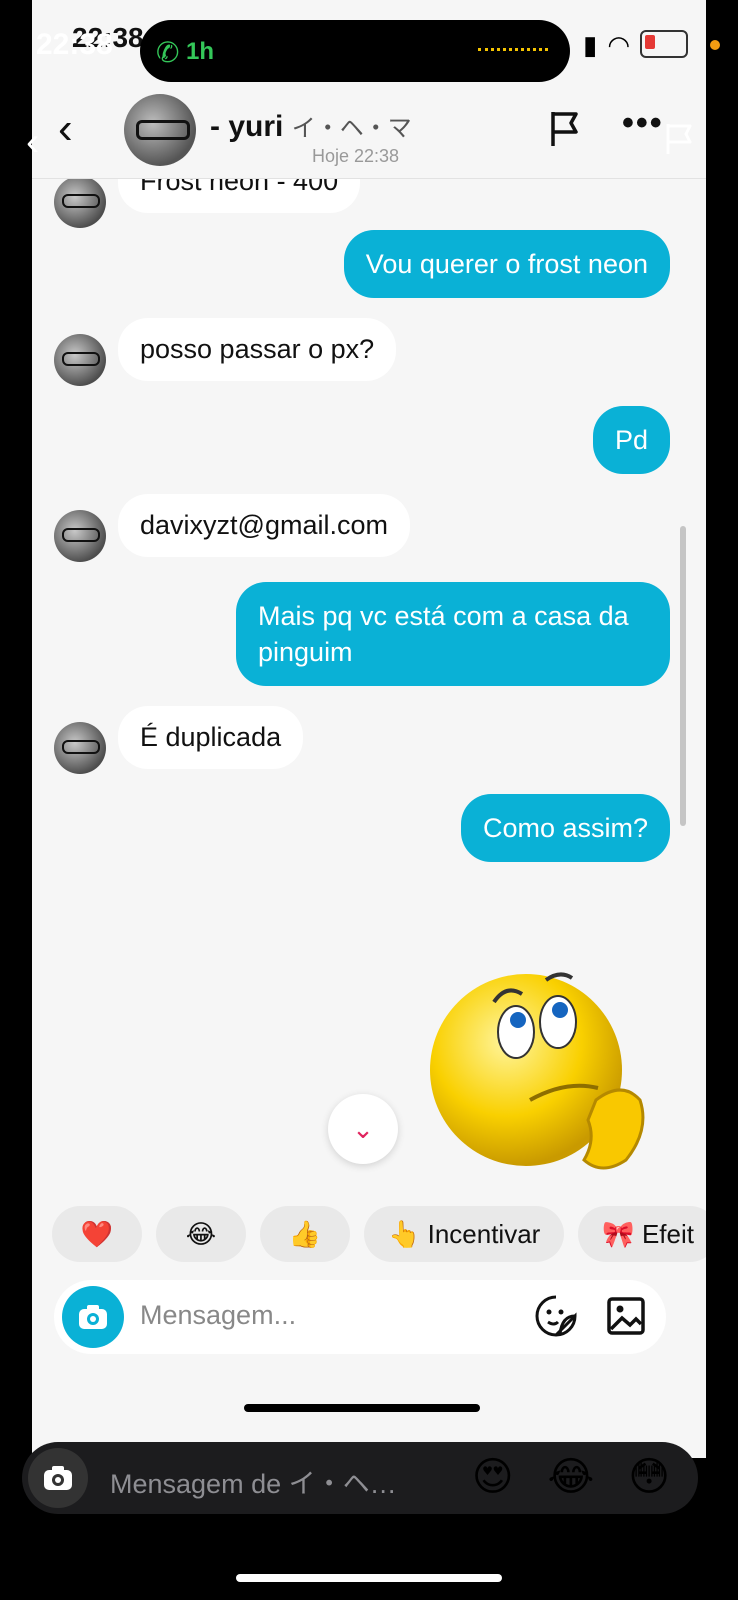 The image size is (738, 1600). What do you see at coordinates (618, 45) in the screenshot?
I see `wifi-icon: ◠` at bounding box center [618, 45].